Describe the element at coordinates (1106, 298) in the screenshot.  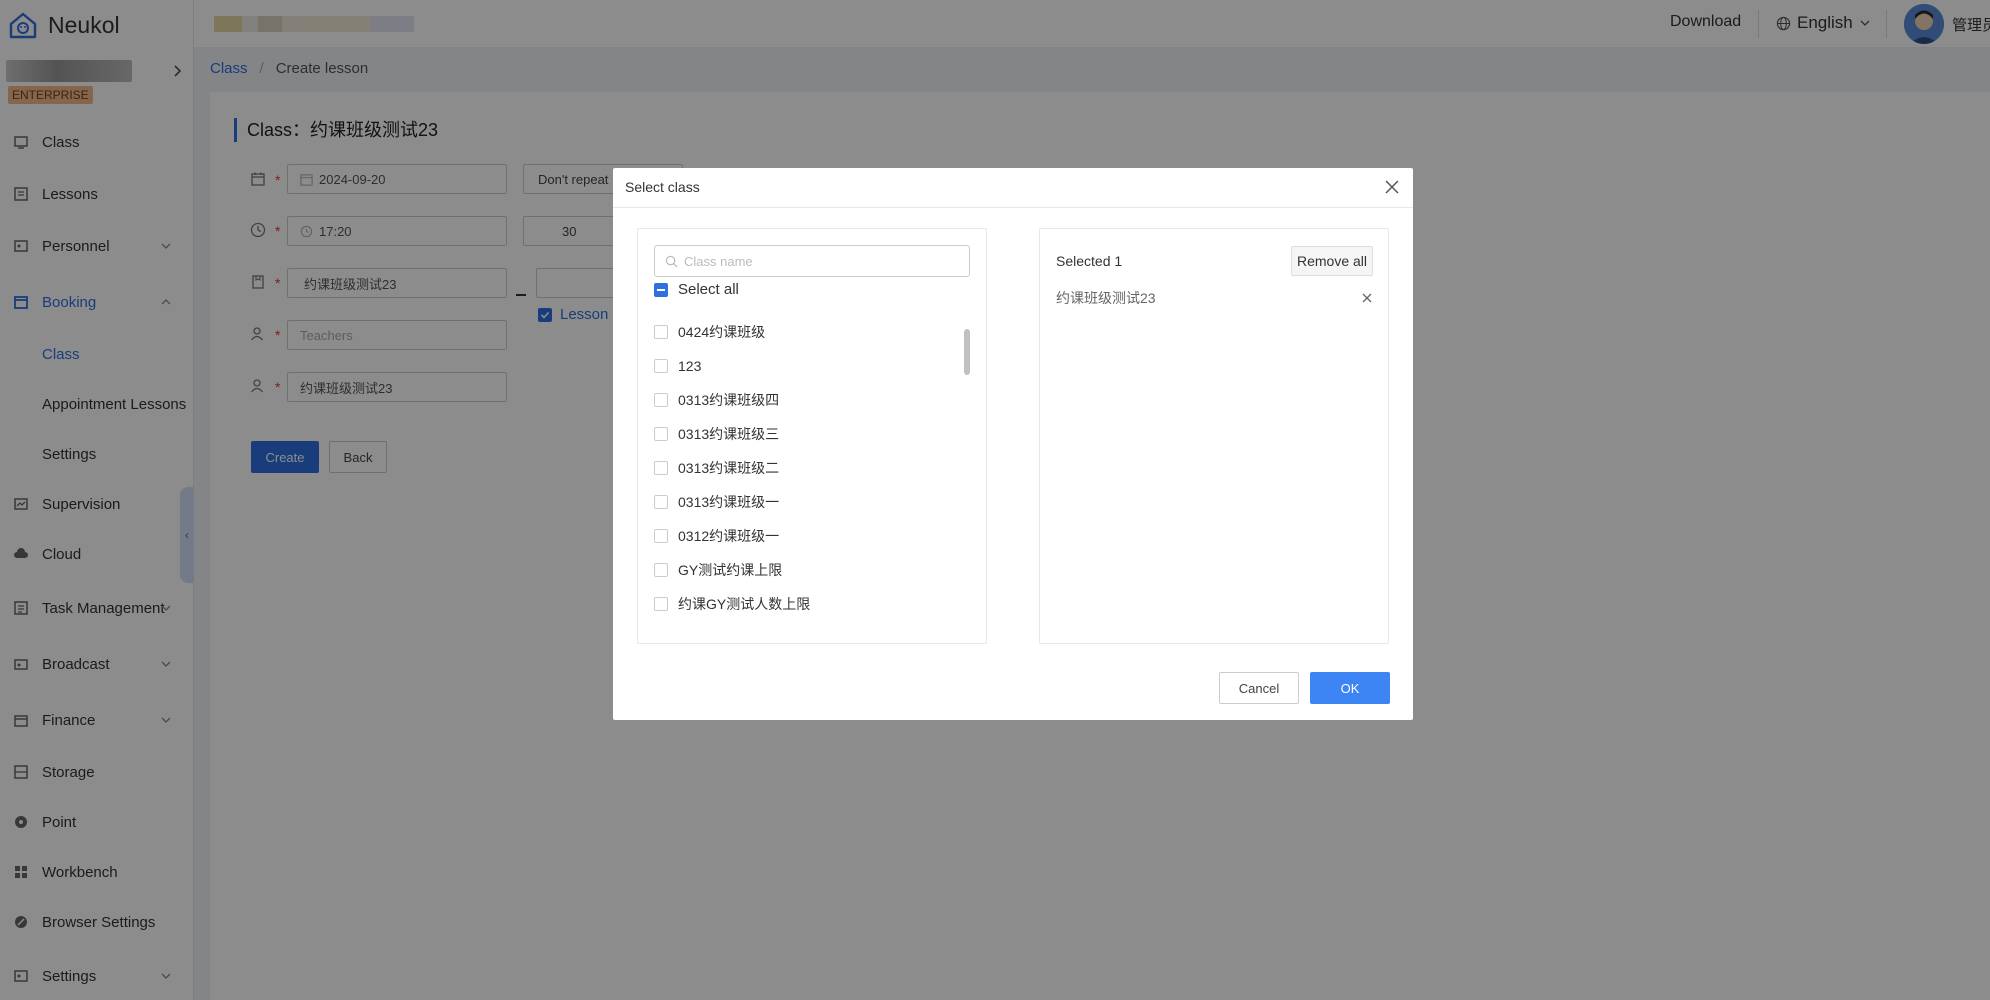
I see `selected-class-label: 约课班级测试23` at that location.